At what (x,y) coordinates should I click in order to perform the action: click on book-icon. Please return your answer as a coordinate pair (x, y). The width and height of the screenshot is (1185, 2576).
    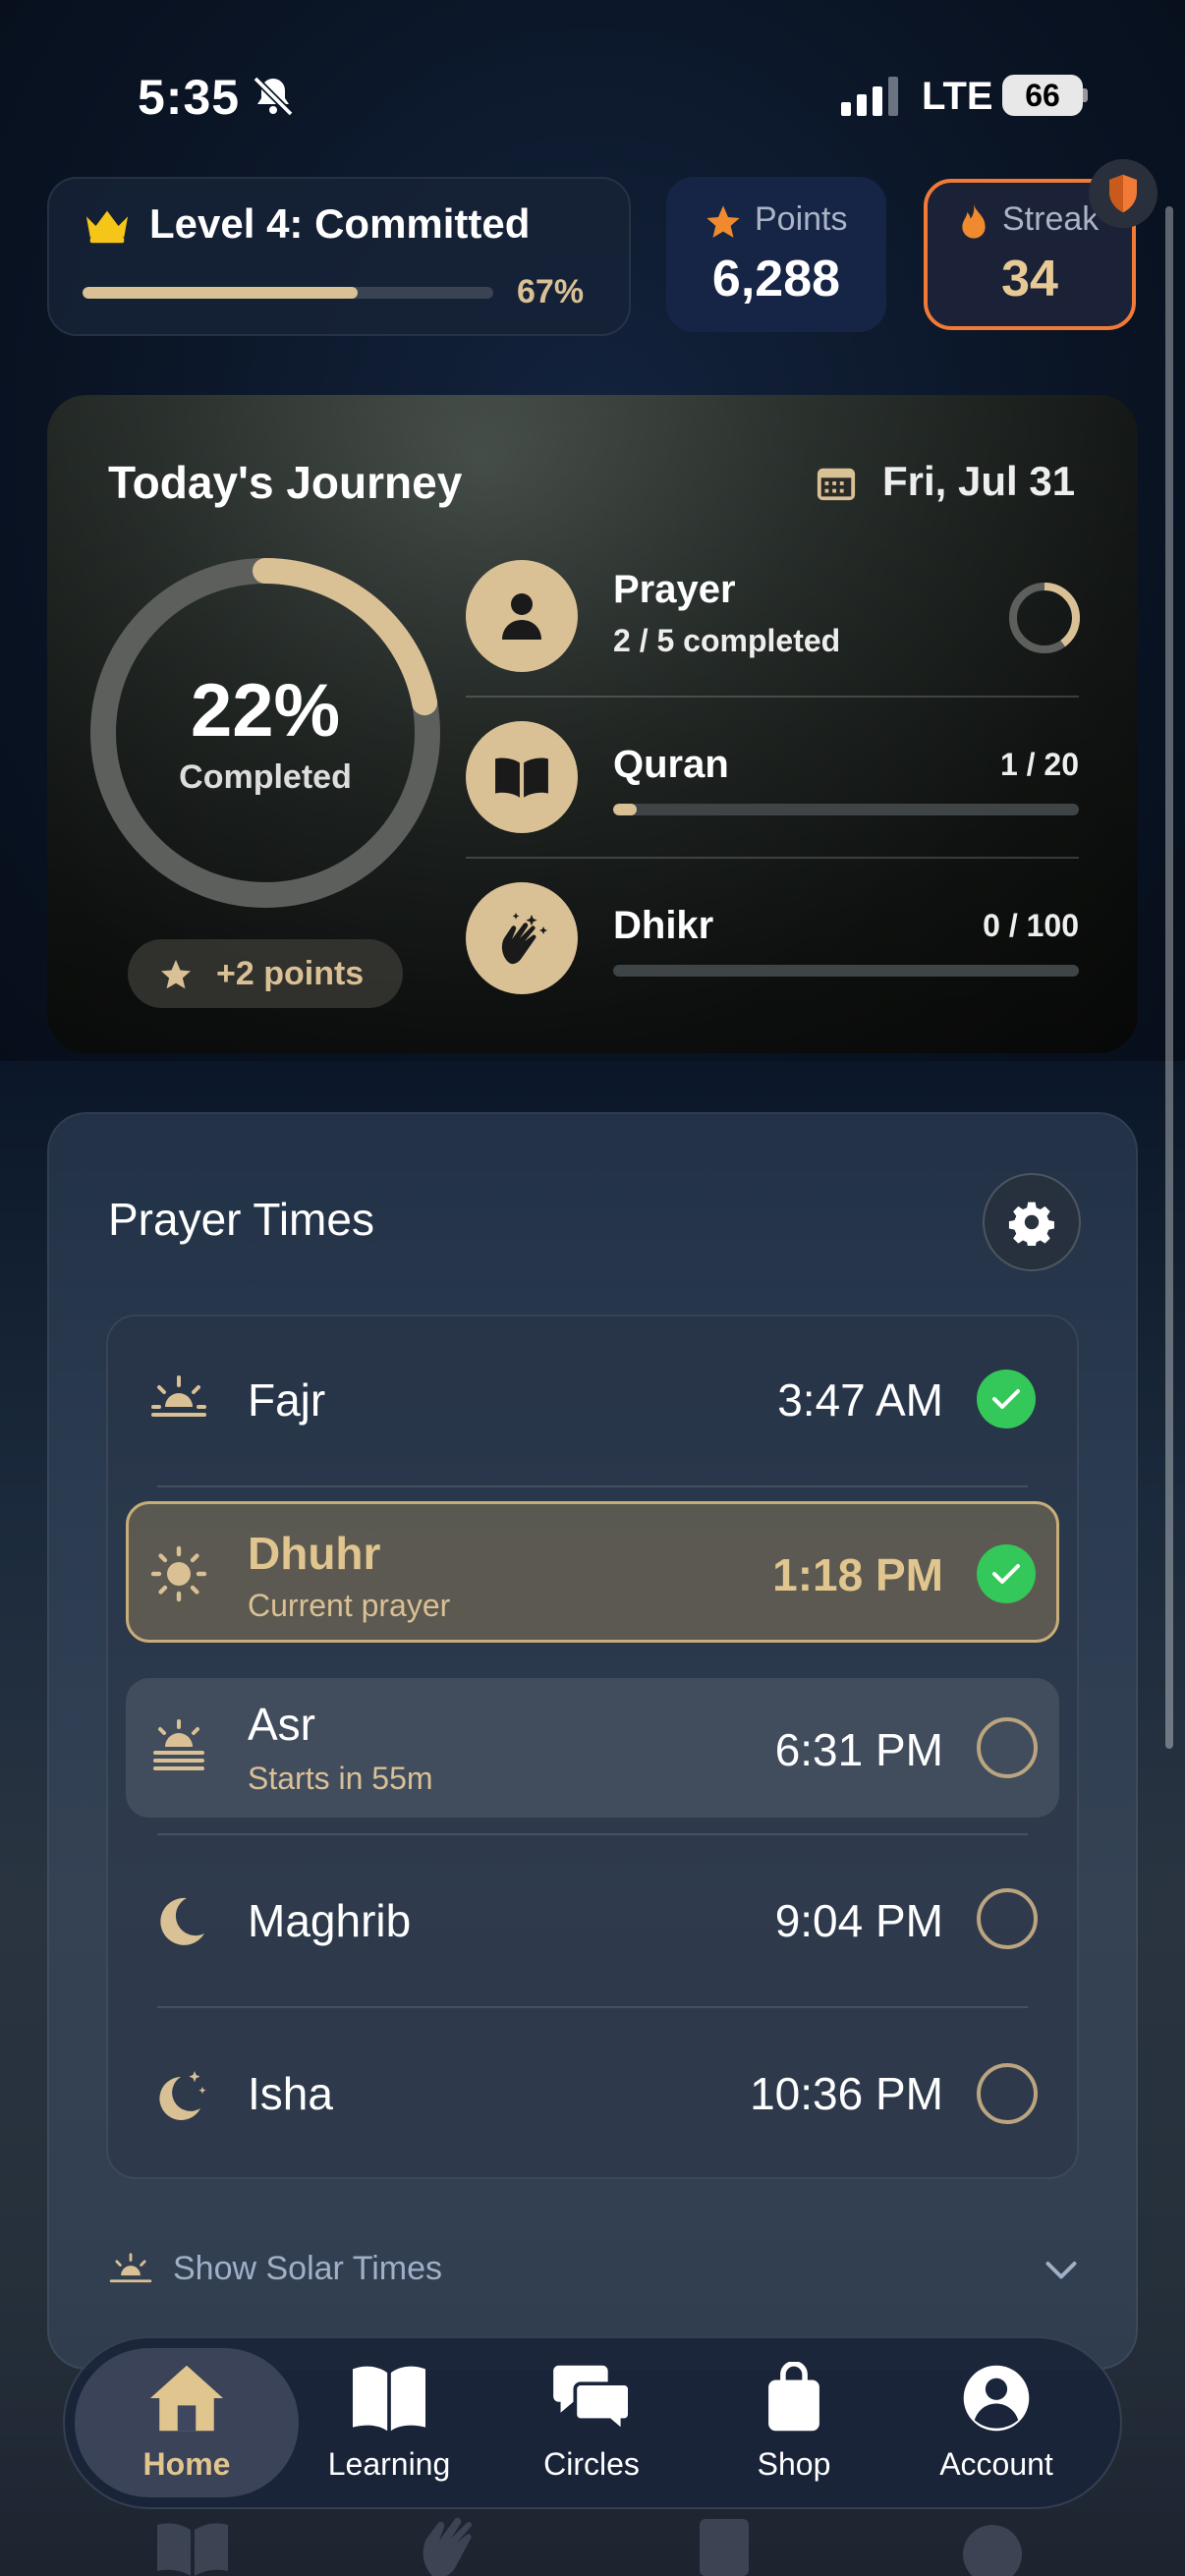
    Looking at the image, I should click on (389, 2399).